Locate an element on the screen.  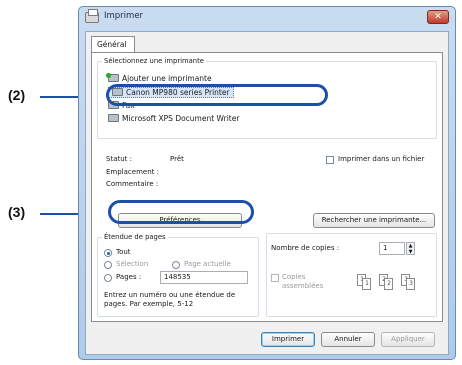
cancel-button: Annuler is located at coordinates (348, 339).